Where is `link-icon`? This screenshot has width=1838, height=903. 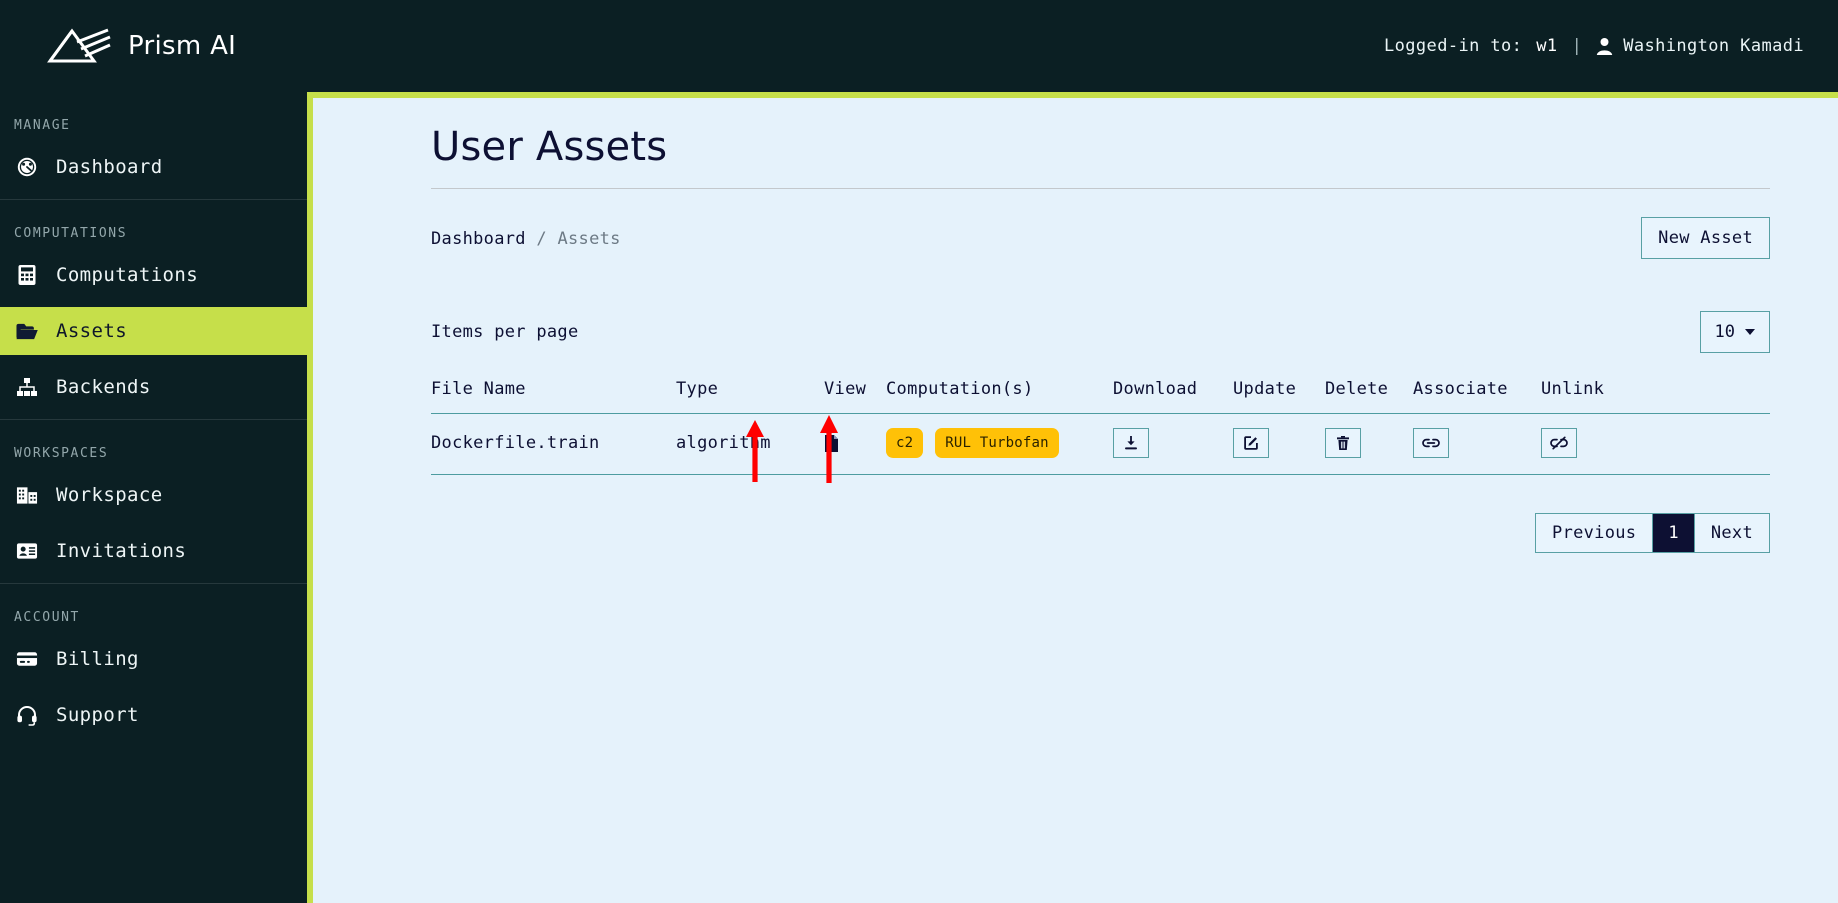 link-icon is located at coordinates (1431, 443).